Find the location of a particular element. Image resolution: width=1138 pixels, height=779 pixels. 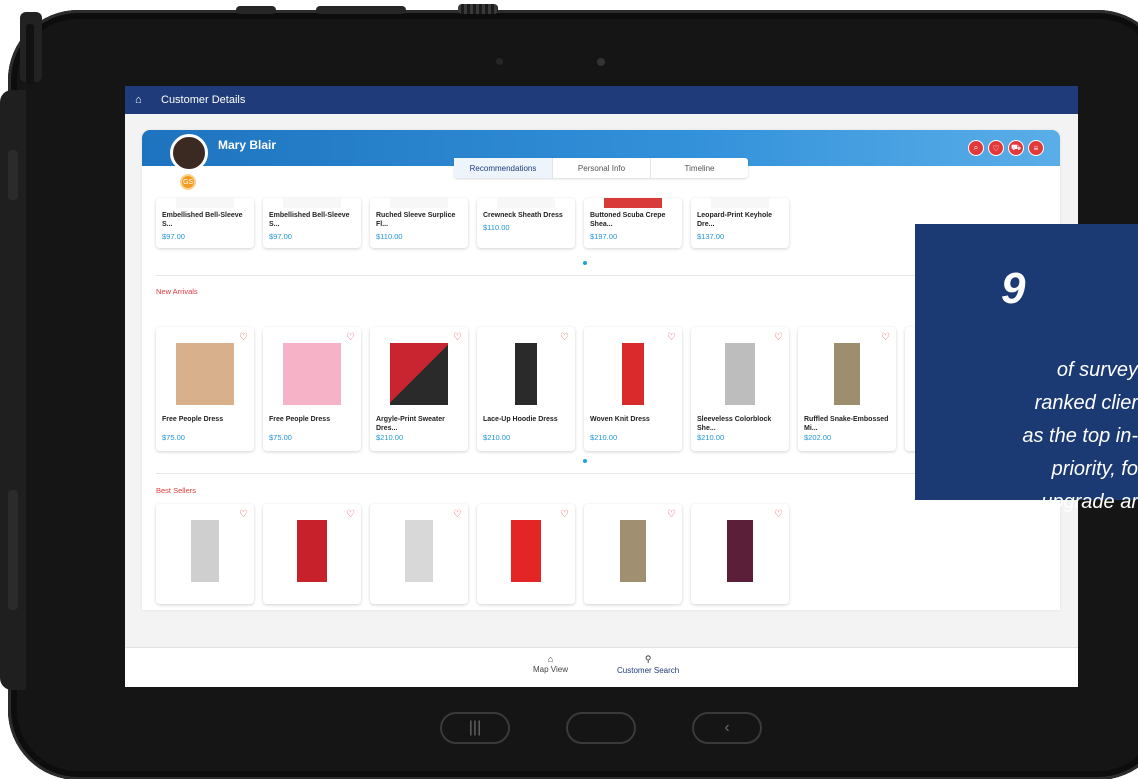

speaker-grille is located at coordinates (478, 9).